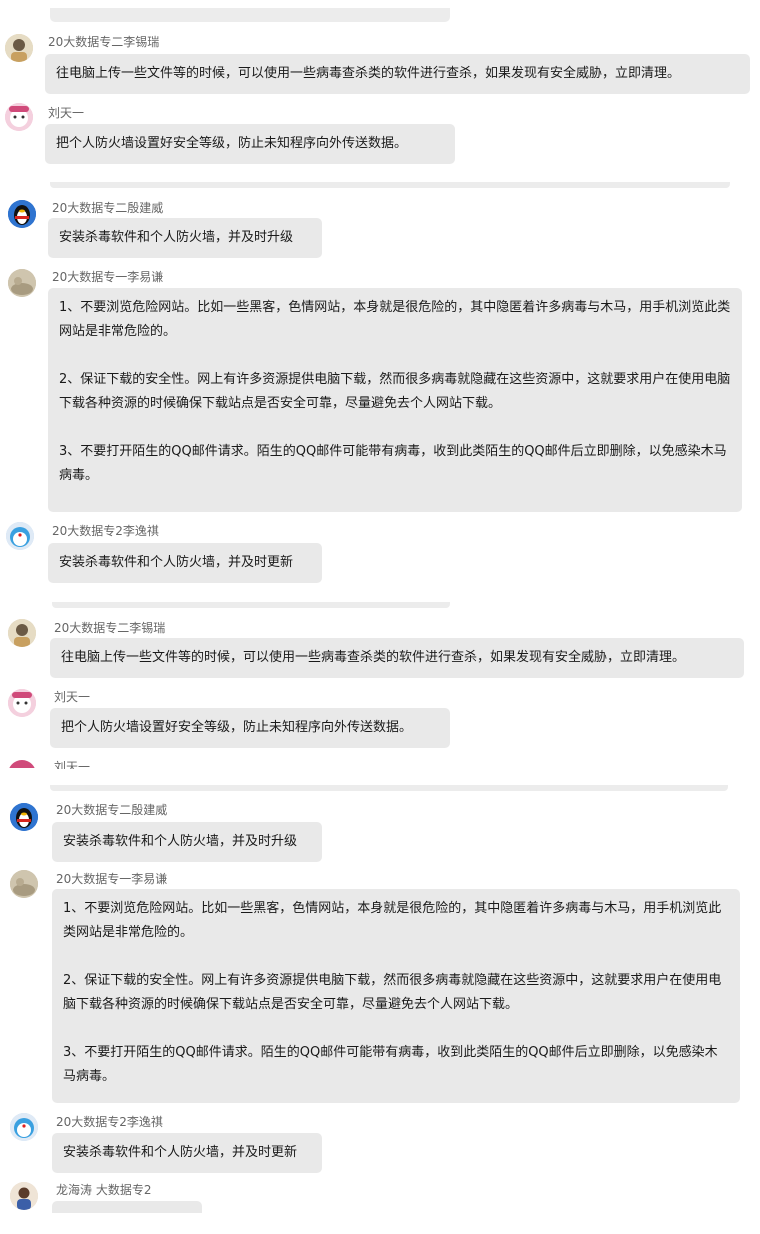 The image size is (760, 1234). I want to click on message-bubble, so click(127, 1207).